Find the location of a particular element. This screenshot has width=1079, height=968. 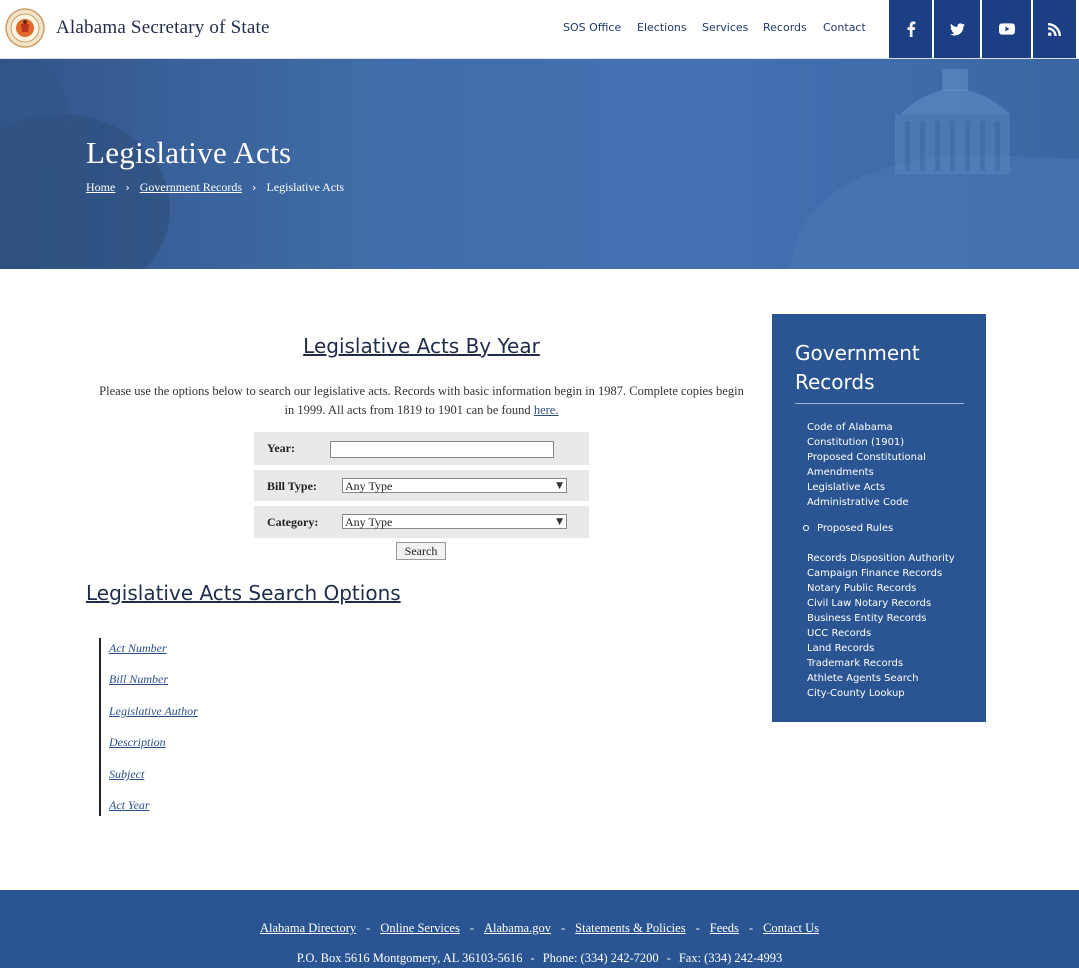

sidebar-item-athlete-agents: Athlete Agents Search is located at coordinates (862, 678).